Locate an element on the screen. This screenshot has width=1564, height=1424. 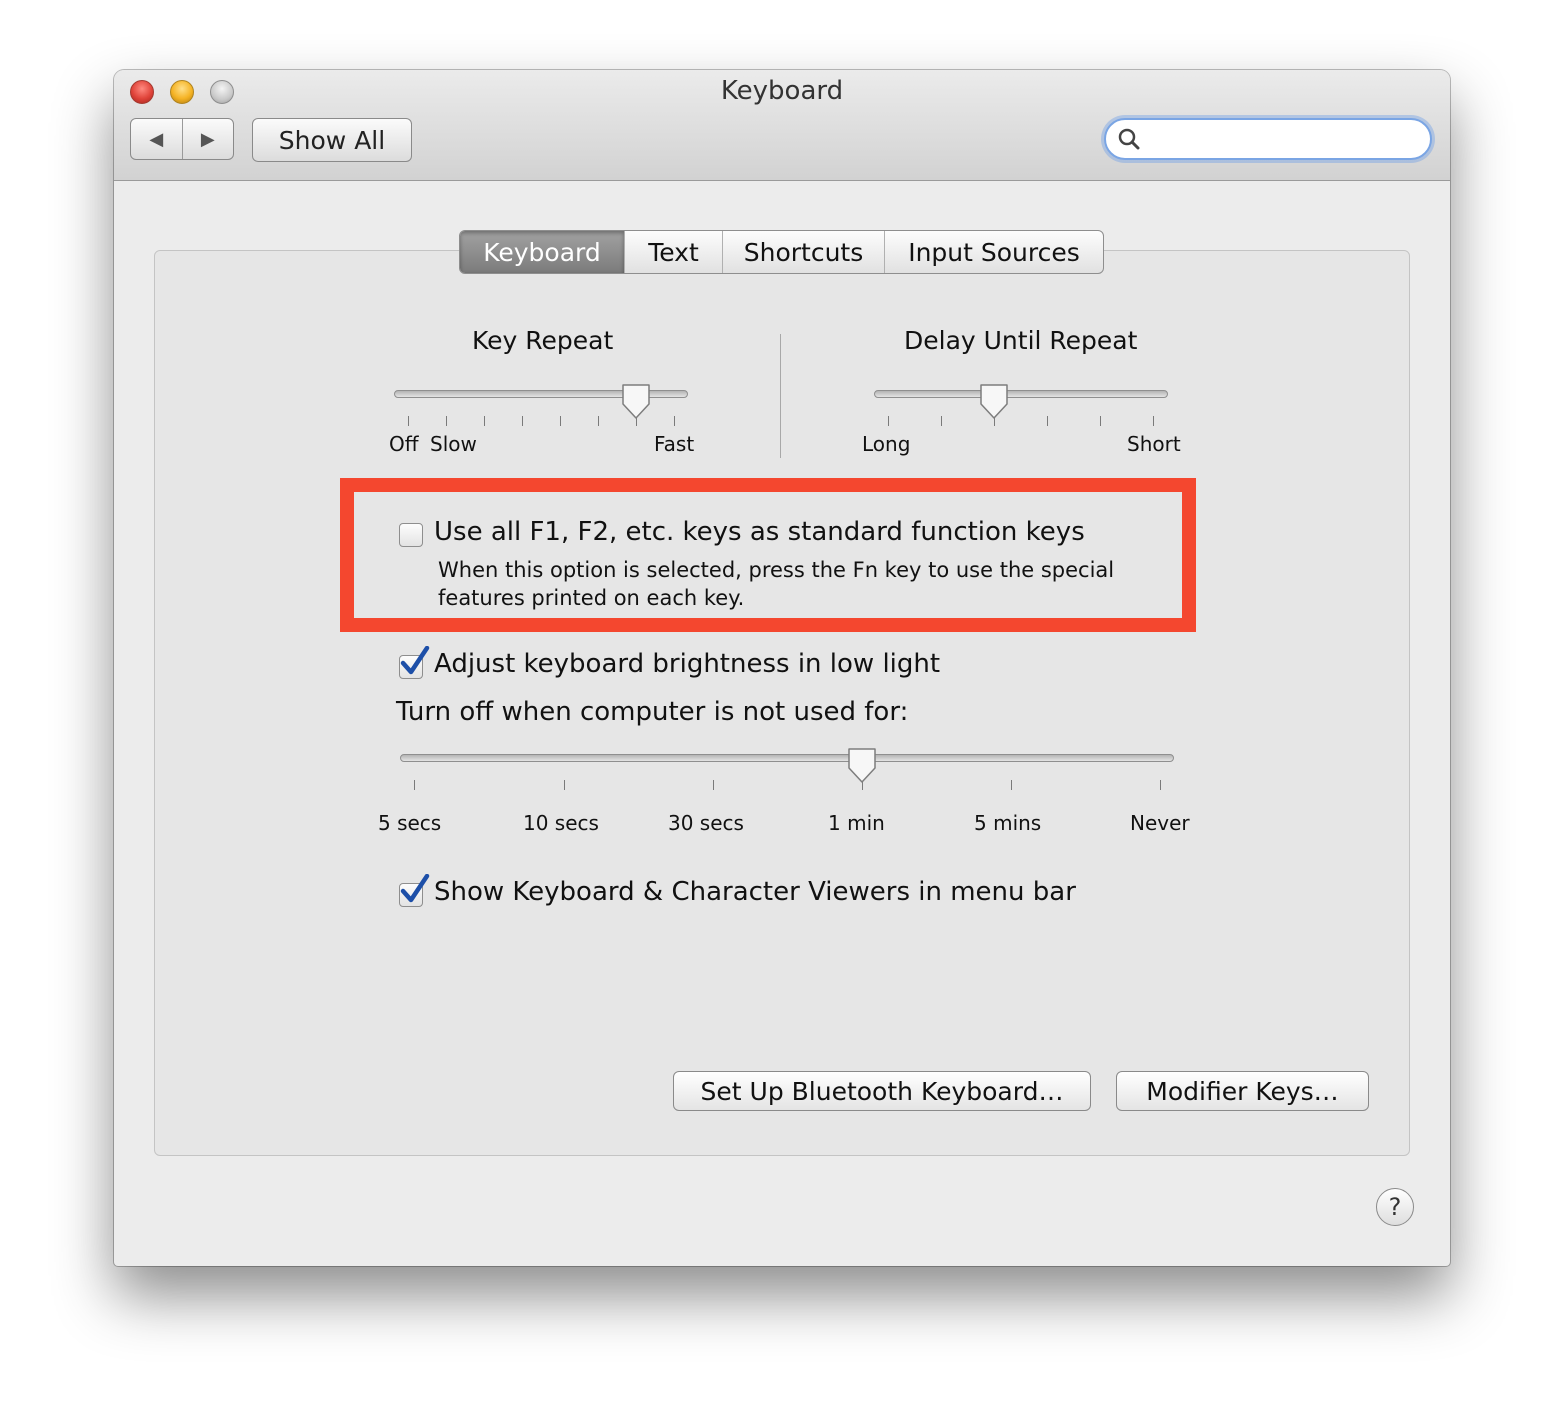
turn-off-slider is located at coordinates (787, 758).